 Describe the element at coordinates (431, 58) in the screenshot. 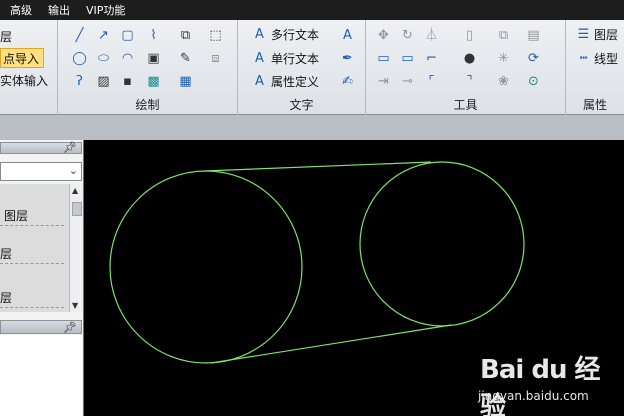

I see `trim-icon: ⌐` at that location.